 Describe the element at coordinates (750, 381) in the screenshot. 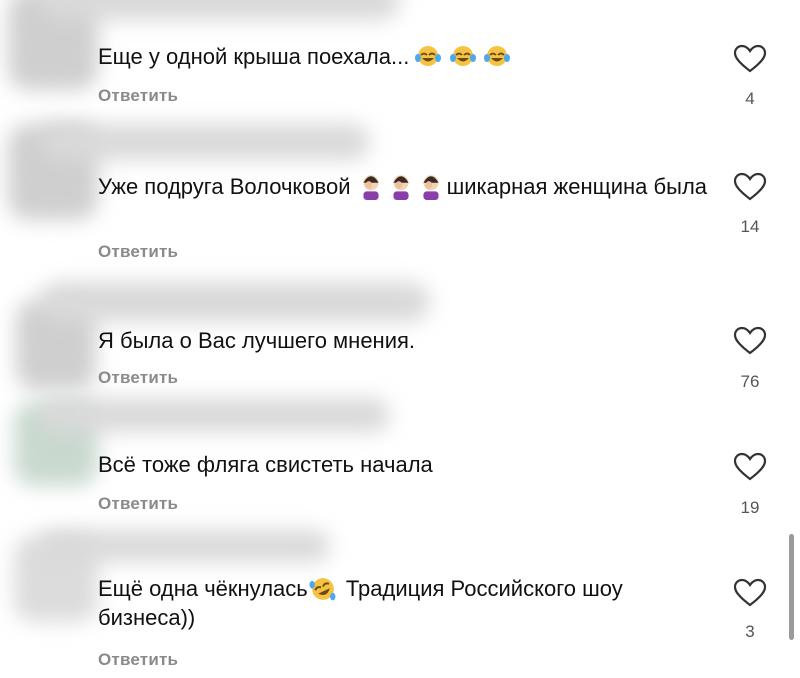

I see `like-count: 76` at that location.